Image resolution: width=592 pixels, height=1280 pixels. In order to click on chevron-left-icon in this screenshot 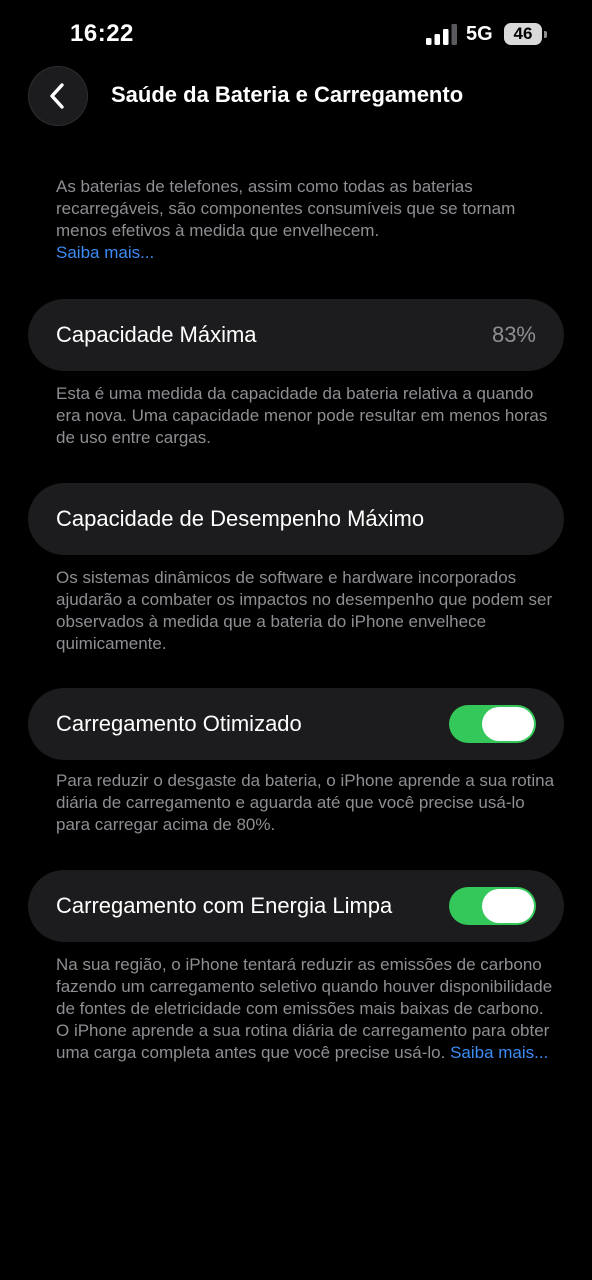, I will do `click(57, 96)`.